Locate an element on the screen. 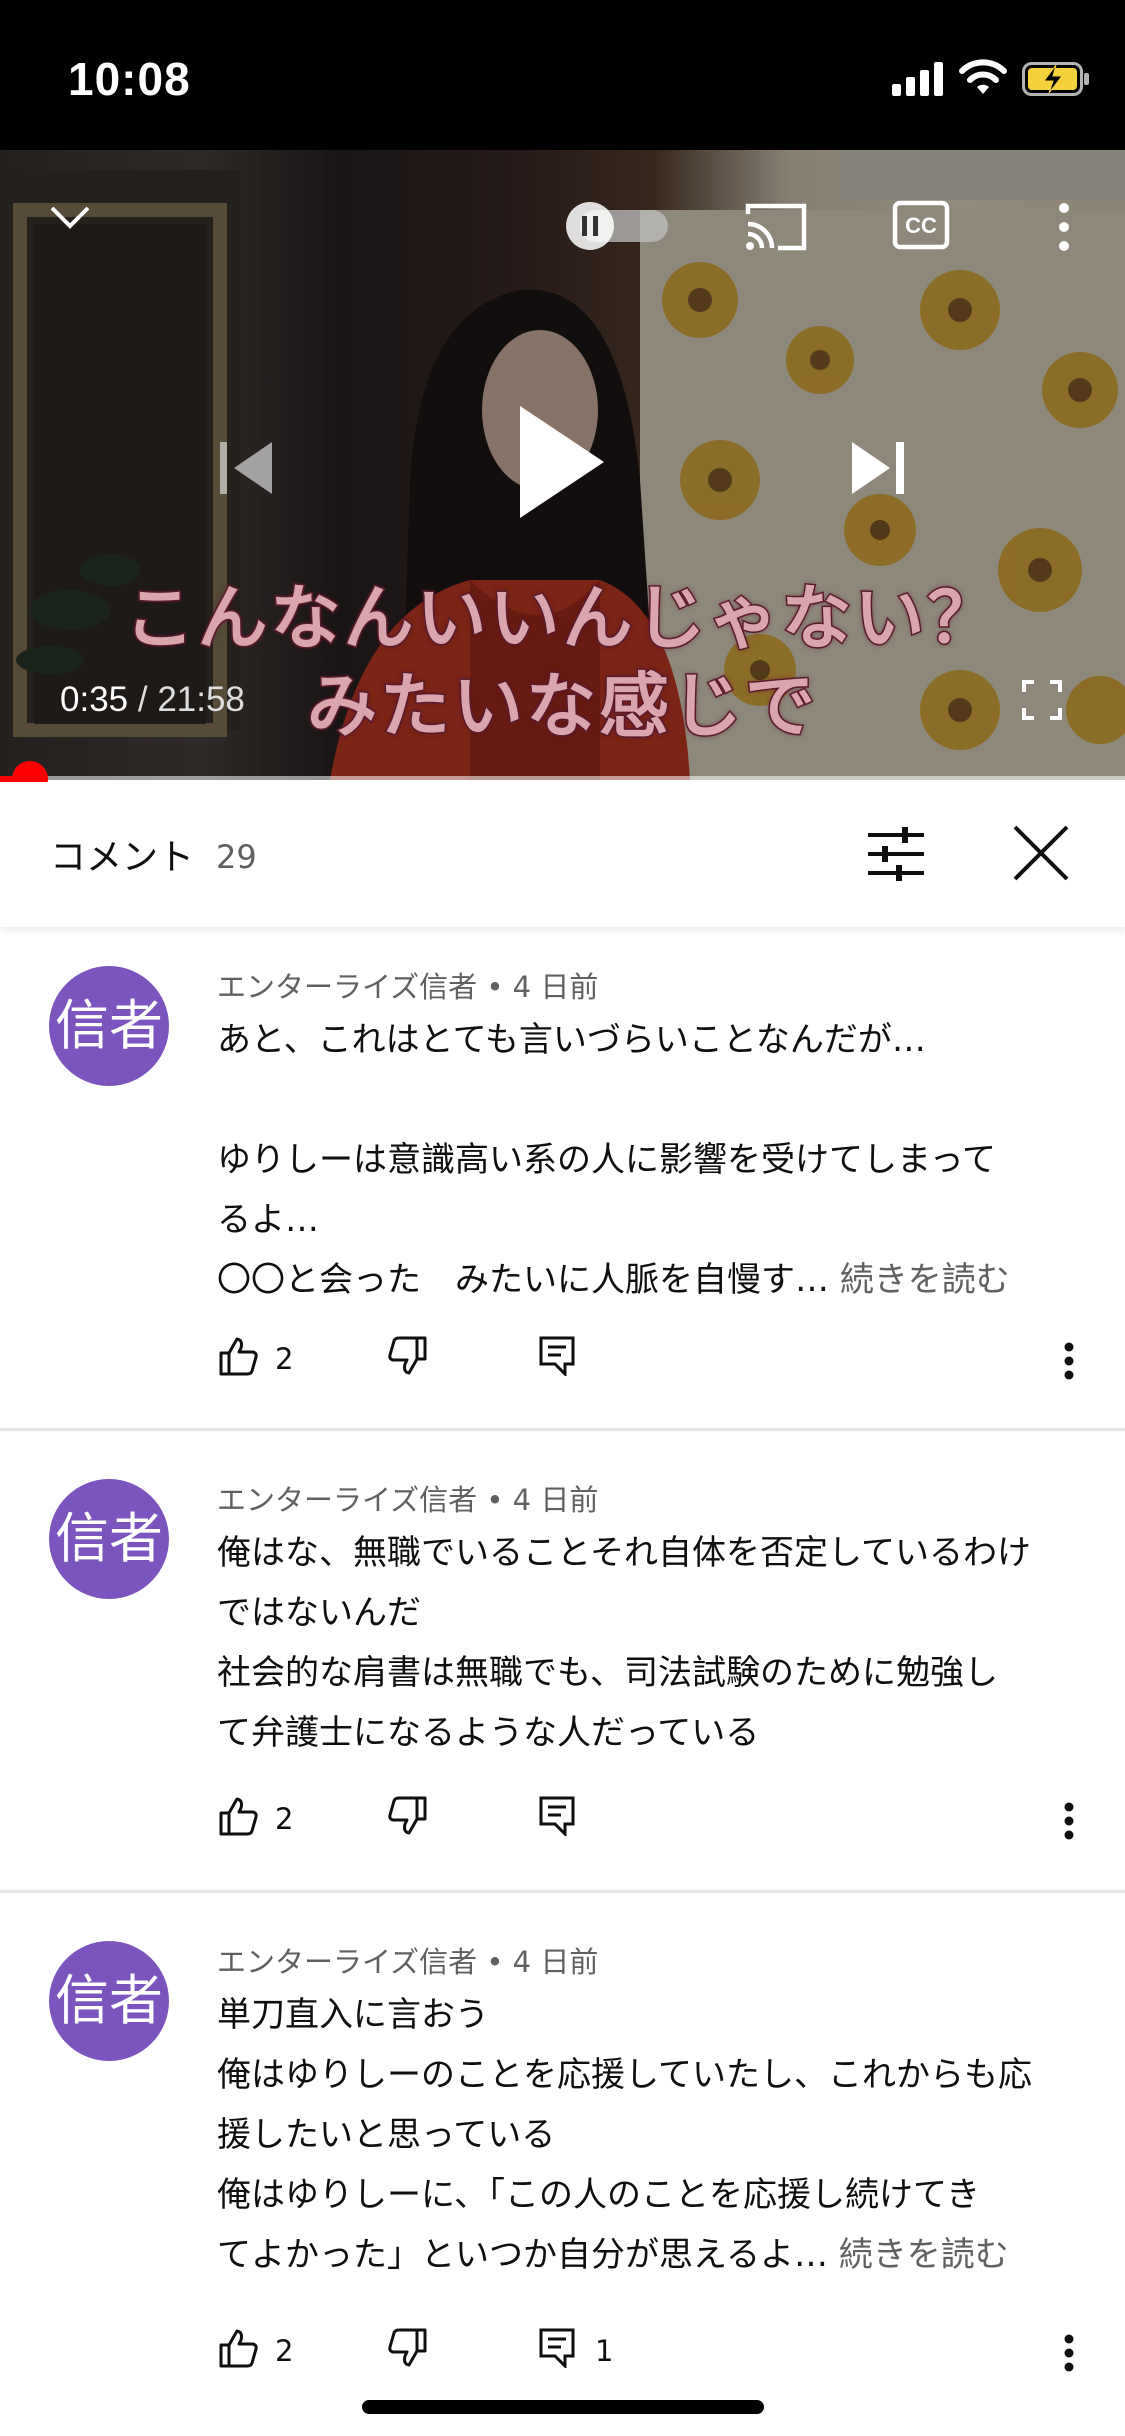  comment-line: 社会的な肩書は無職でも、司法試験のために勉強し is located at coordinates (607, 1673).